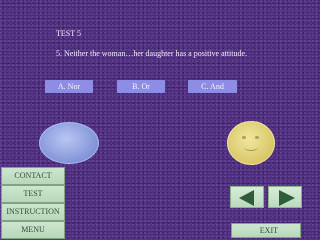  I want to click on face-mouth, so click(251, 147).